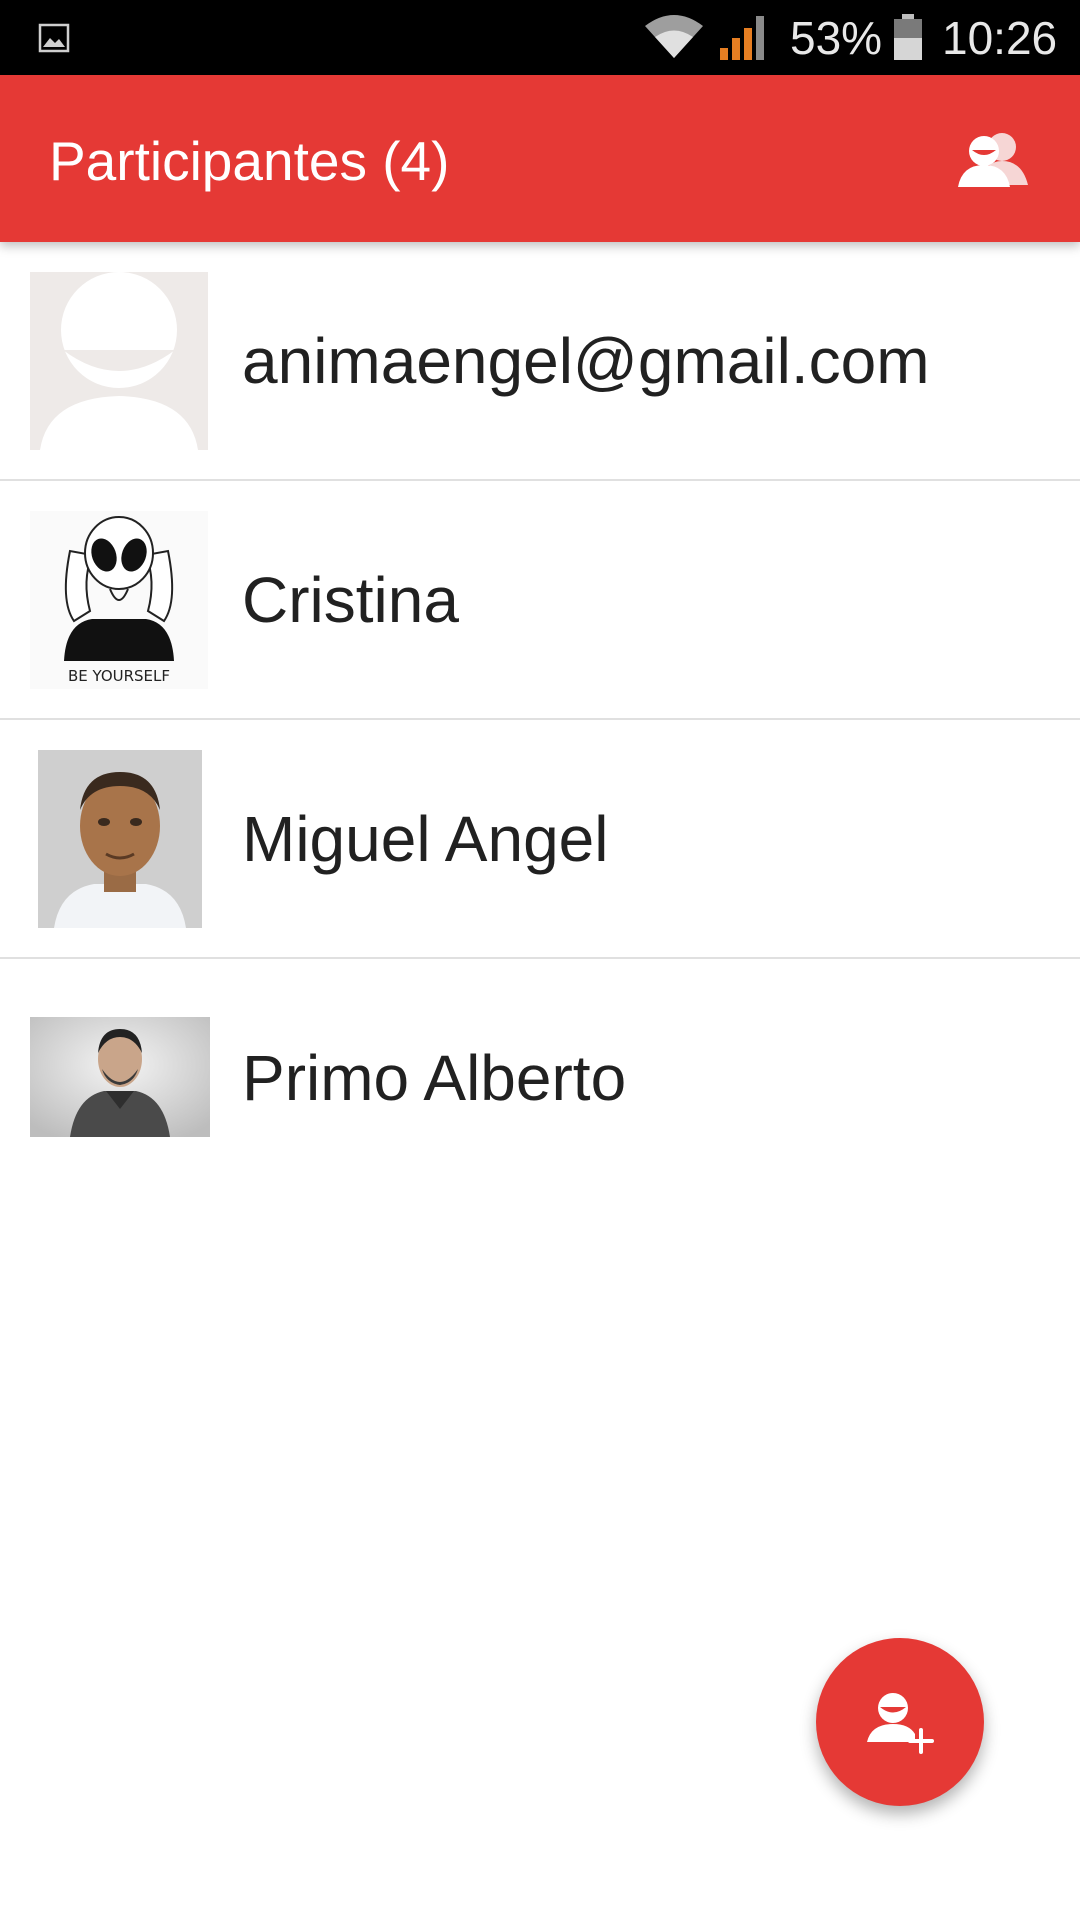  I want to click on battery-percent: 53%, so click(836, 38).